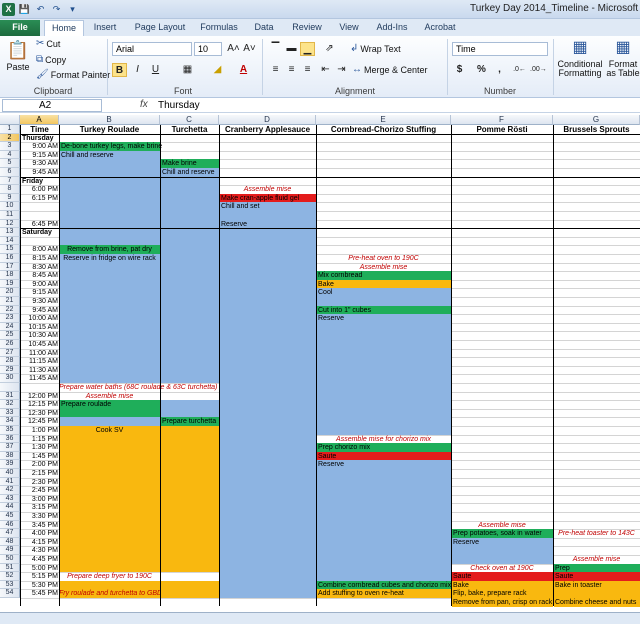 Image resolution: width=640 pixels, height=624 pixels. What do you see at coordinates (10, 533) in the screenshot?
I see `row-header: 47` at bounding box center [10, 533].